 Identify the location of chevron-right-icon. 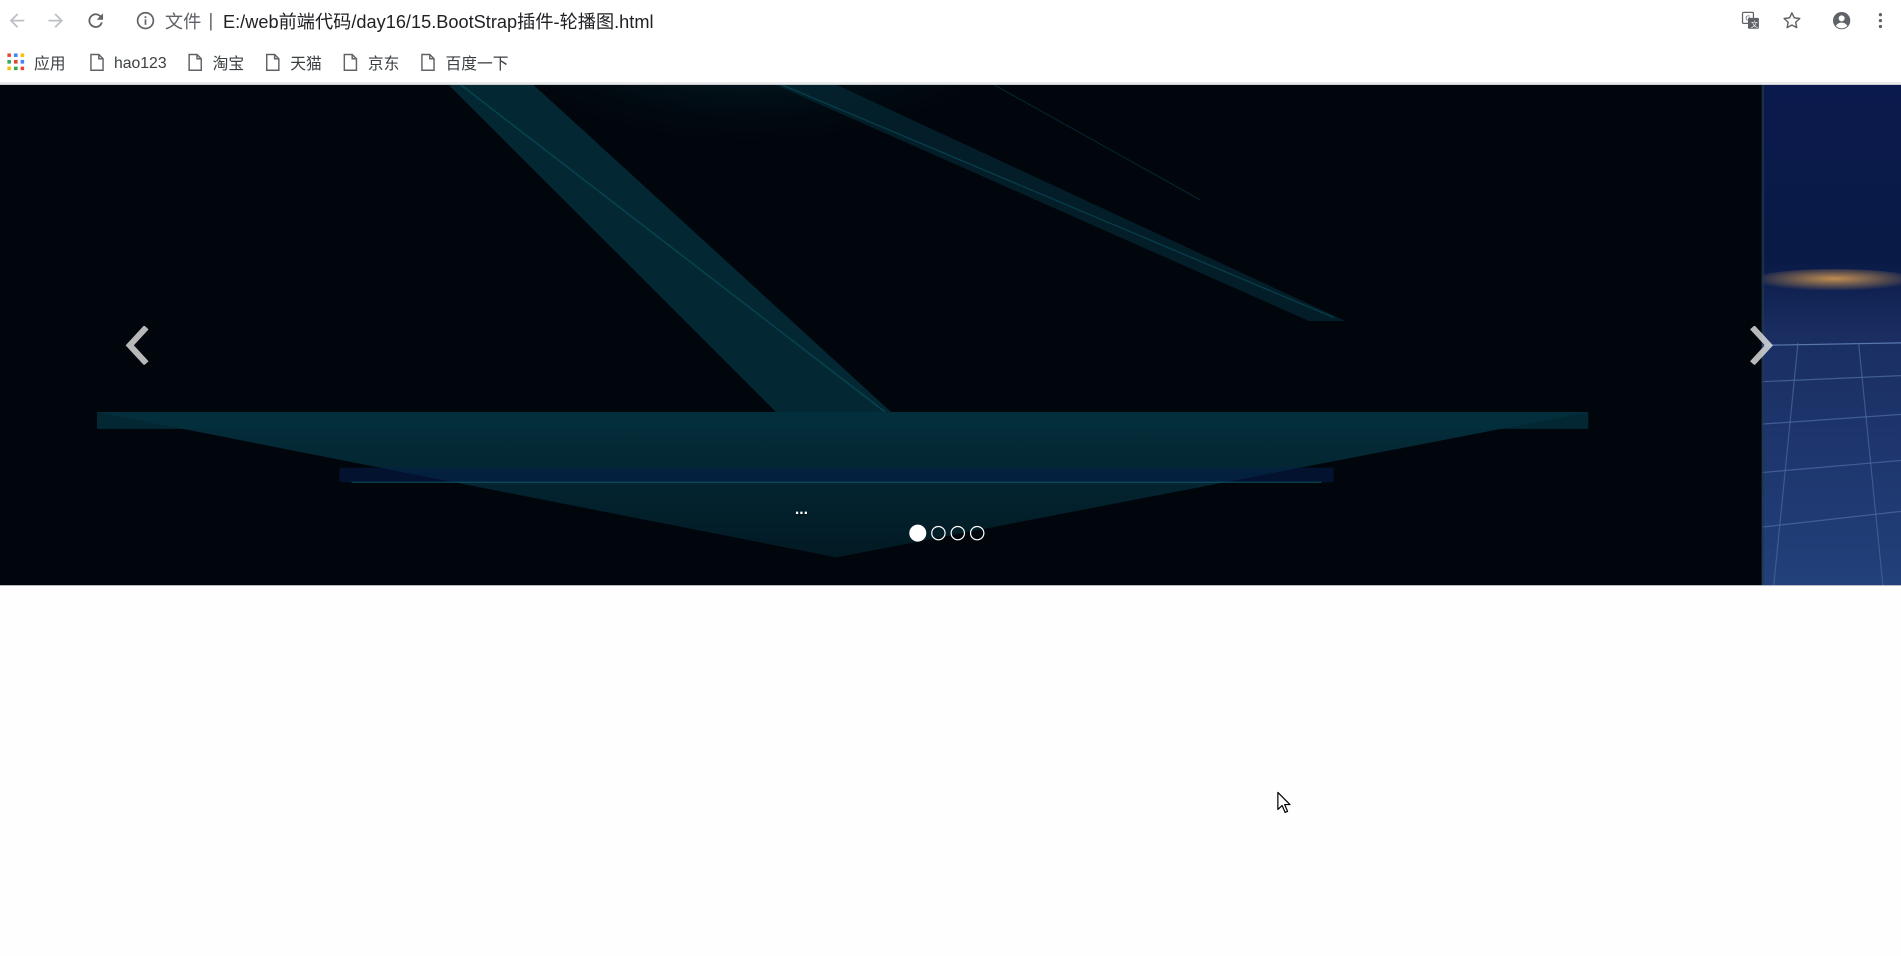
(1762, 345).